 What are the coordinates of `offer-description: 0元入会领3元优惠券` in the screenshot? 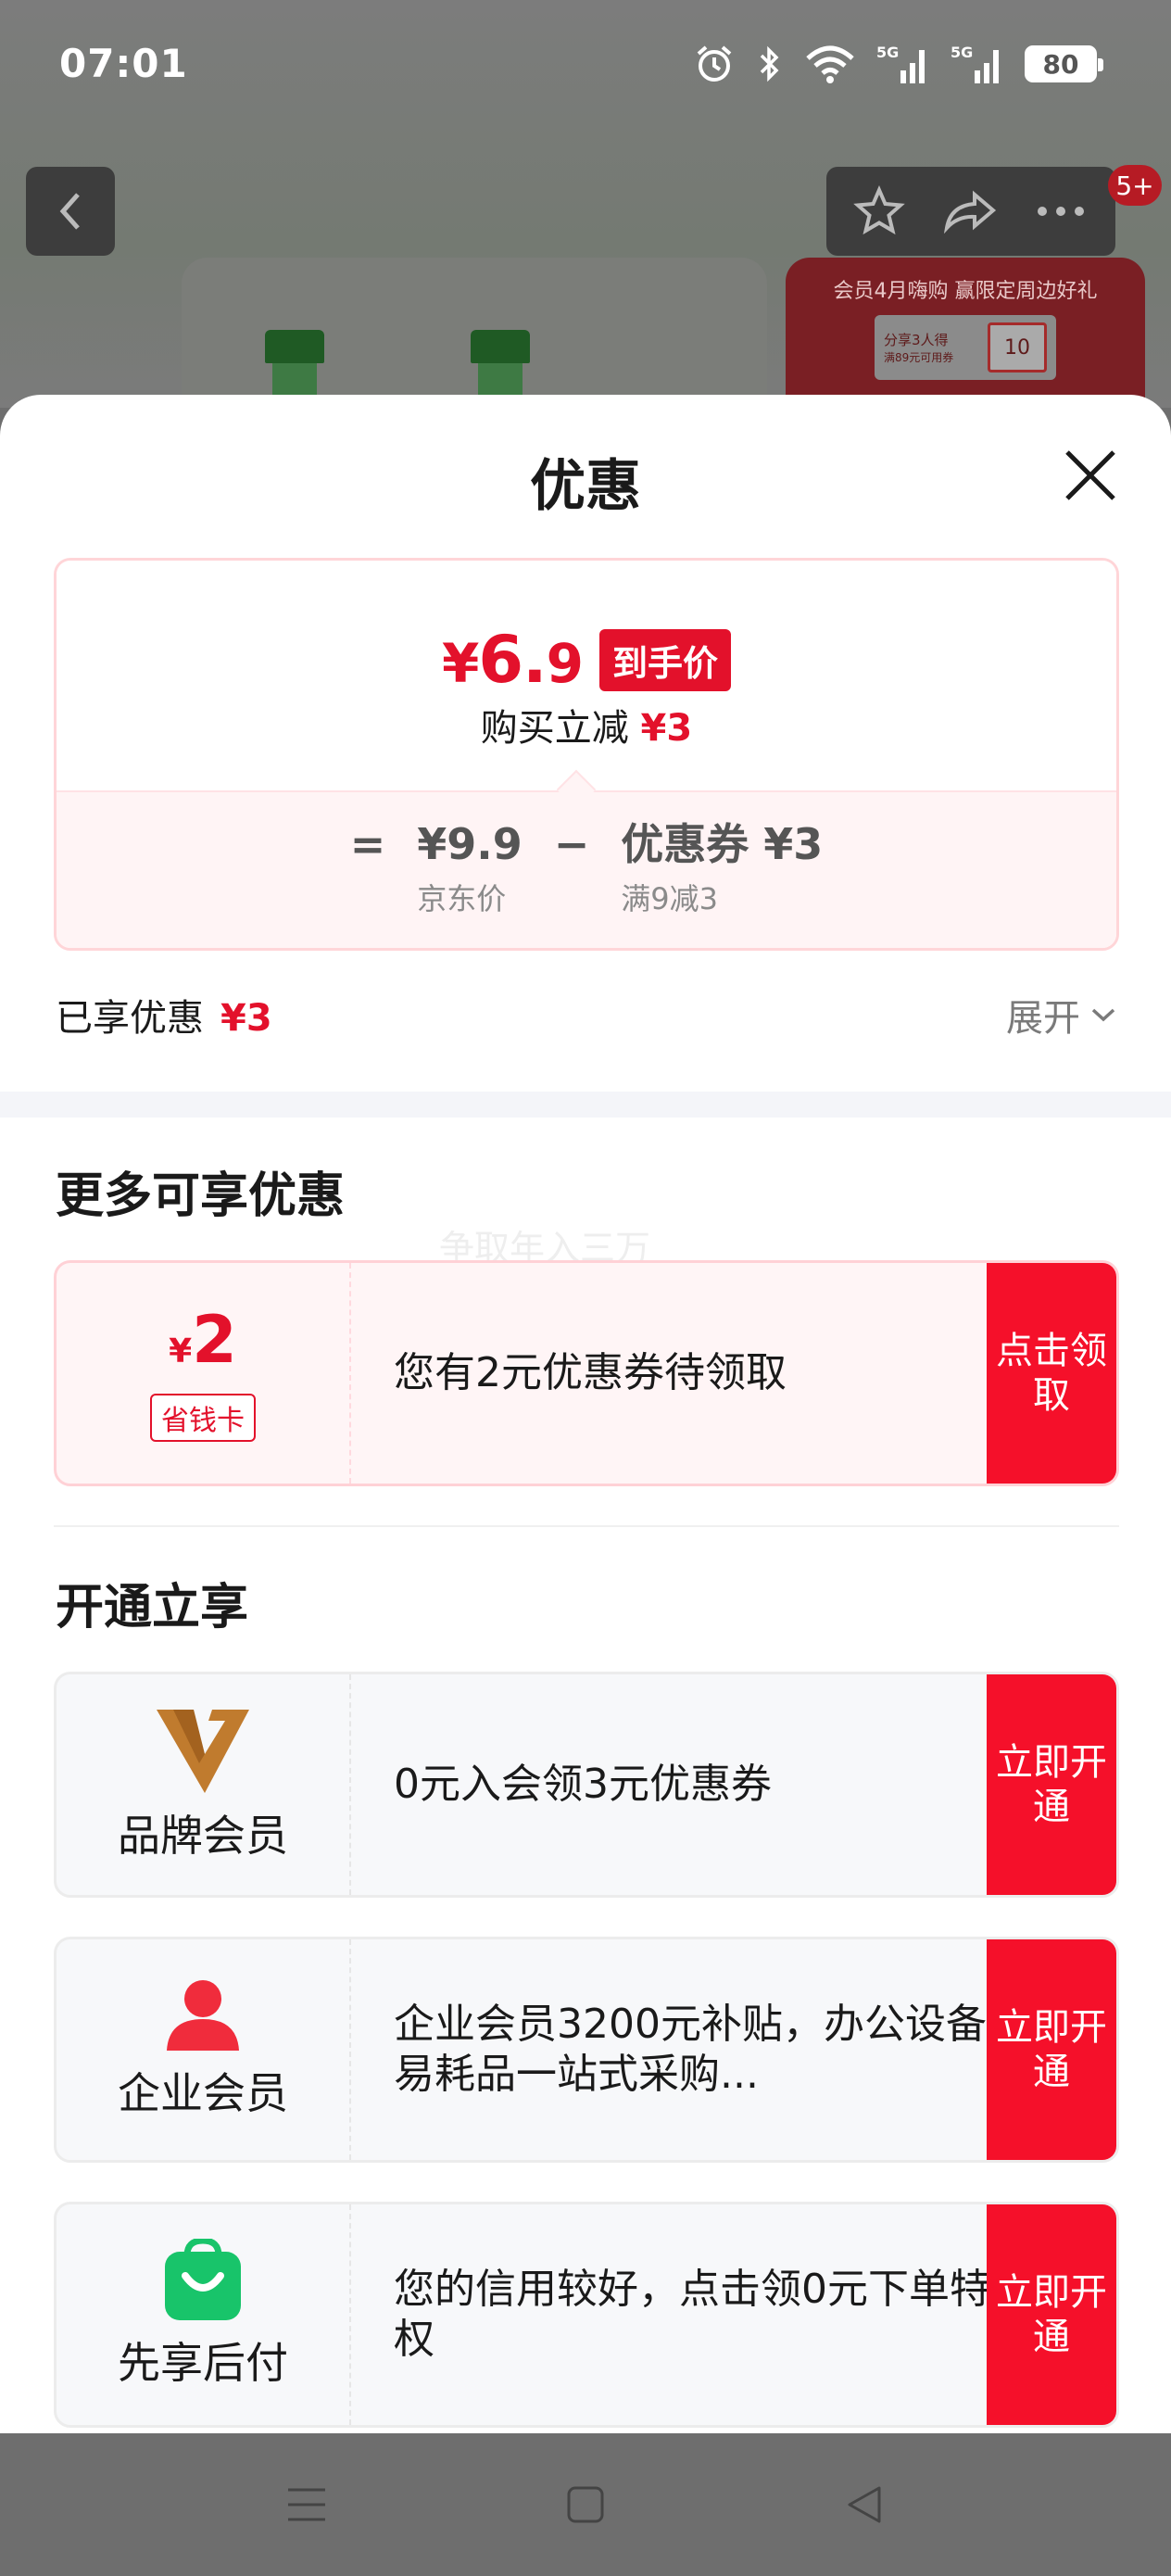 It's located at (583, 1784).